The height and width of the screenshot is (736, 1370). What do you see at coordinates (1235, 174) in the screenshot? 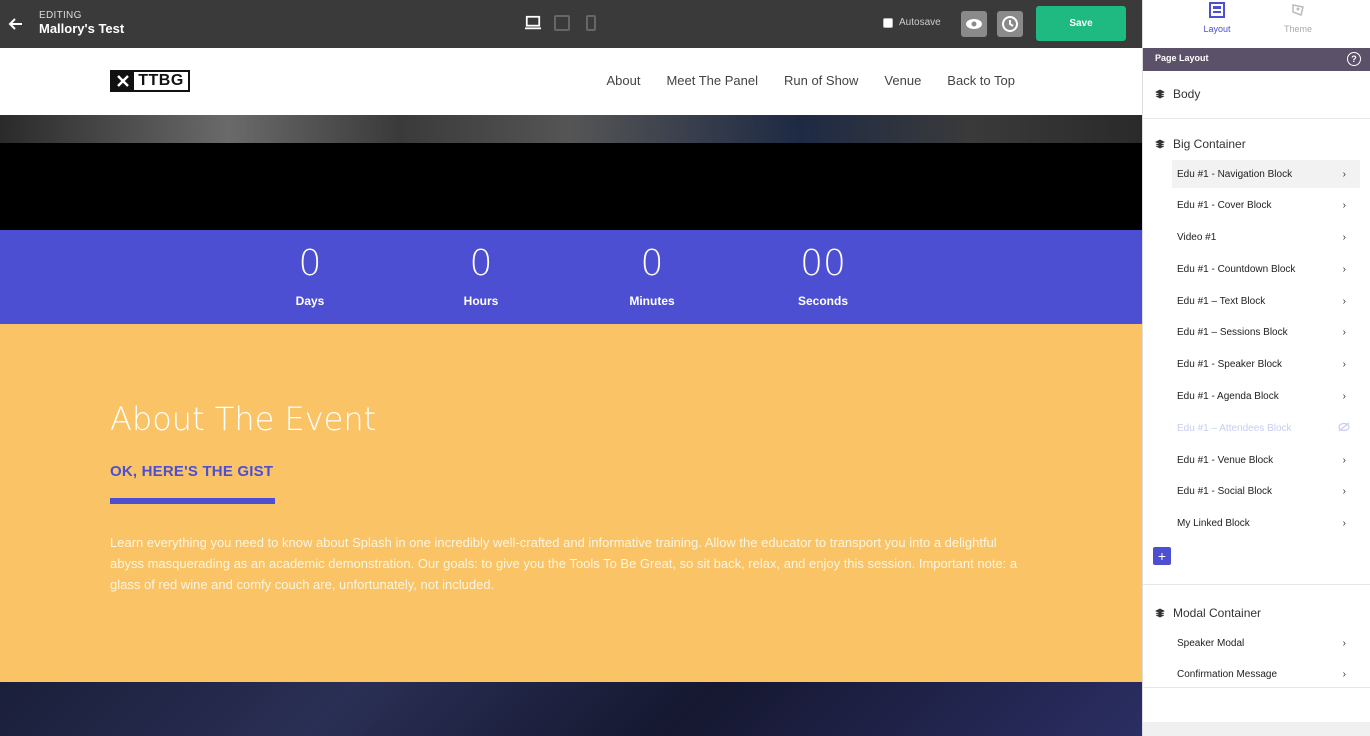
I see `tree-item-label: Edu #1 - Navigation Block` at bounding box center [1235, 174].